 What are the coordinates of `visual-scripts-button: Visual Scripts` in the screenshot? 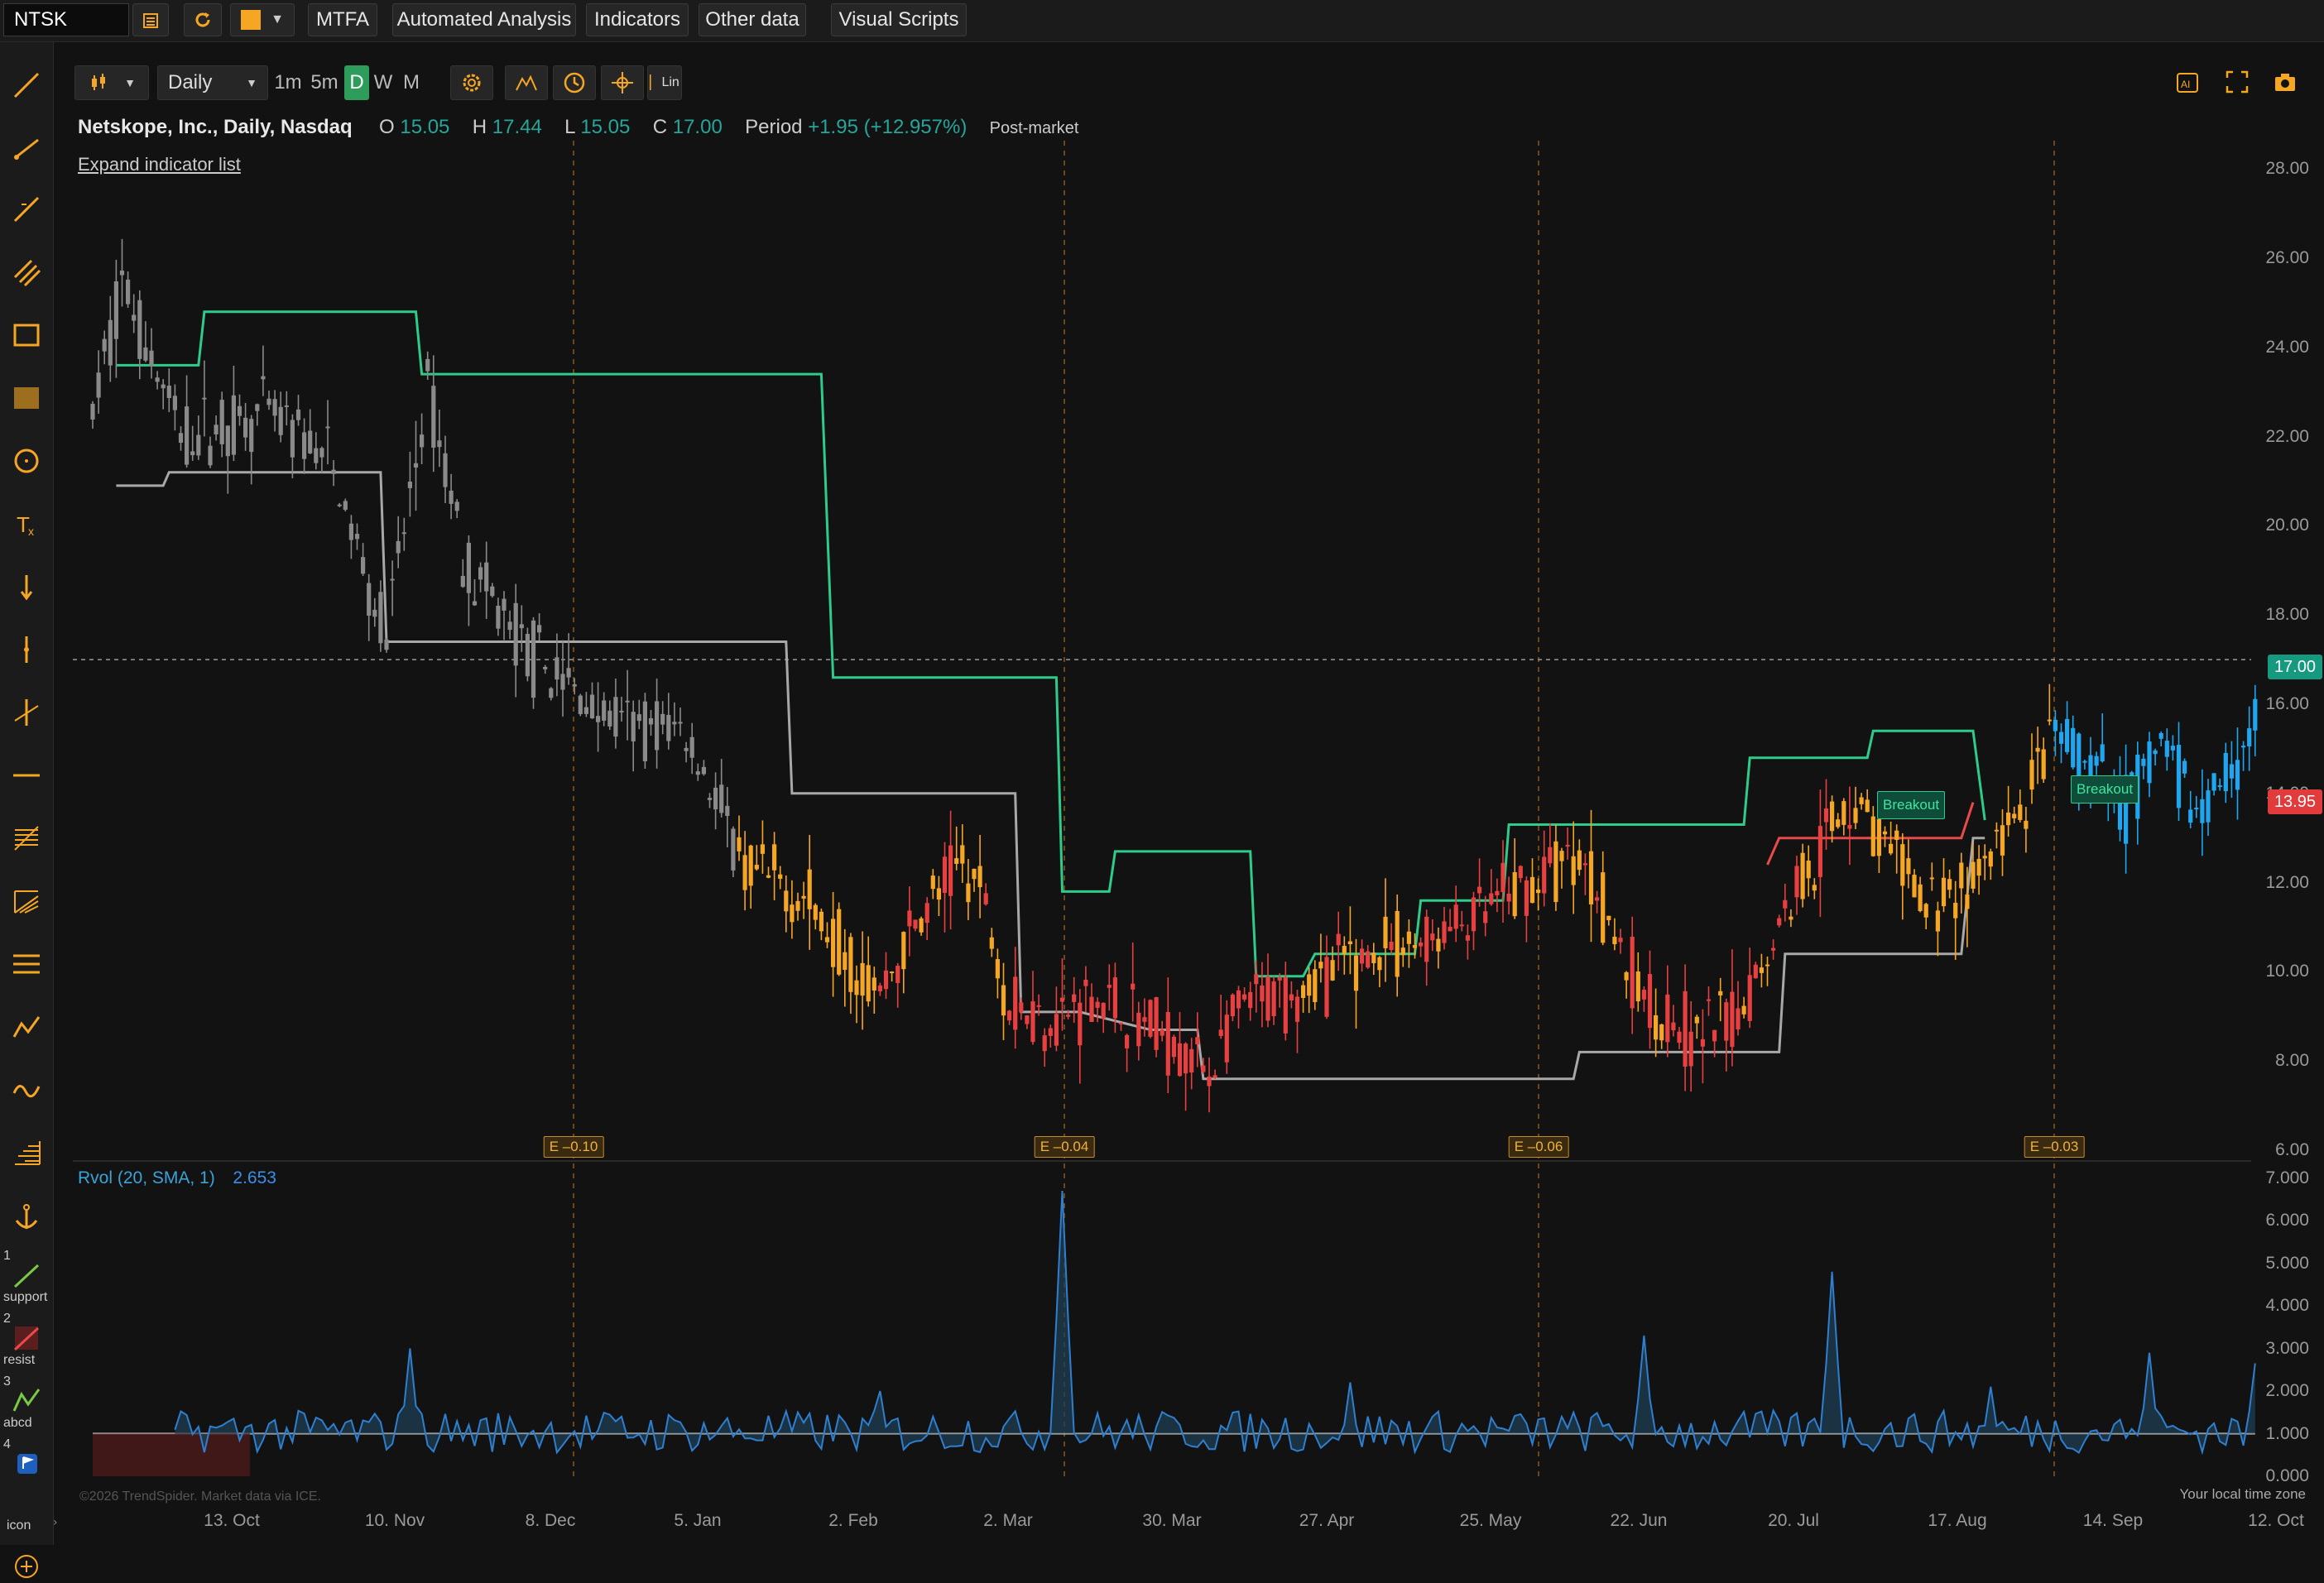 It's located at (899, 19).